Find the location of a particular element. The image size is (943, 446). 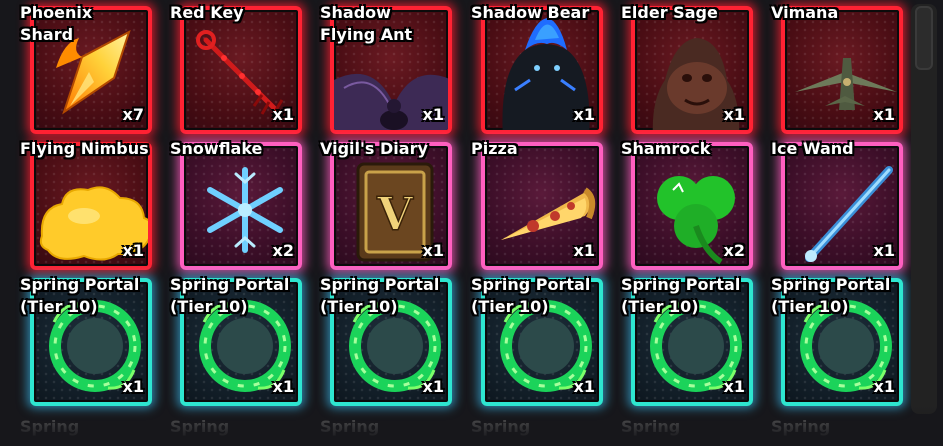

inventory-slot: x1 Flying Nimbus is located at coordinates (76, 206).